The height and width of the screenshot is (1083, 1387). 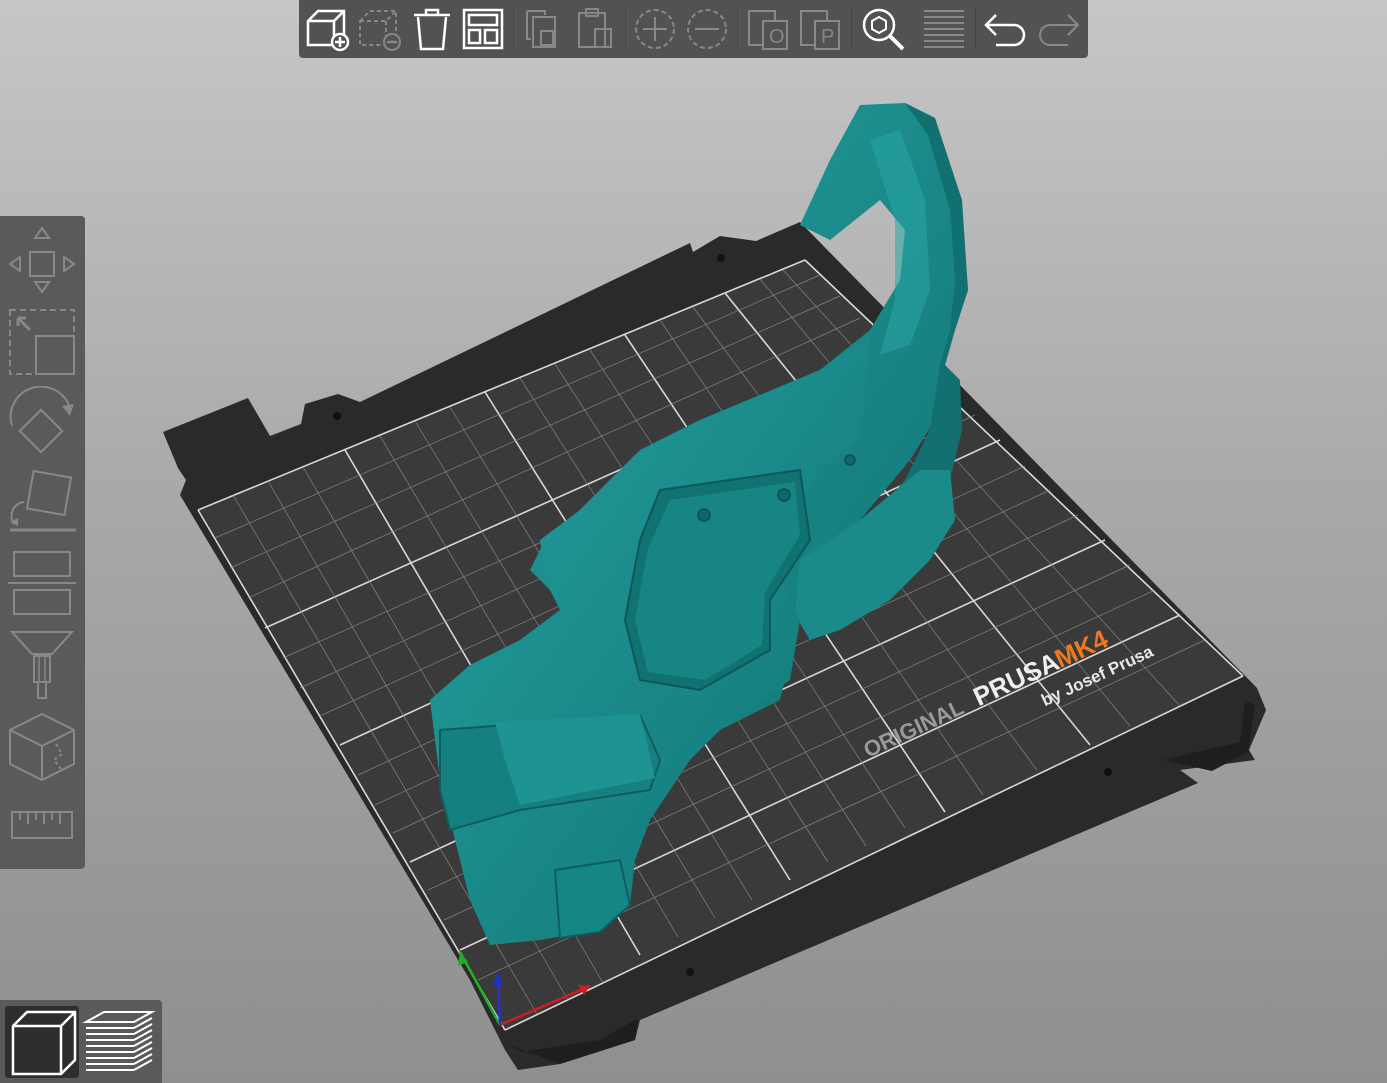 What do you see at coordinates (42, 505) in the screenshot?
I see `place-on-face-icon` at bounding box center [42, 505].